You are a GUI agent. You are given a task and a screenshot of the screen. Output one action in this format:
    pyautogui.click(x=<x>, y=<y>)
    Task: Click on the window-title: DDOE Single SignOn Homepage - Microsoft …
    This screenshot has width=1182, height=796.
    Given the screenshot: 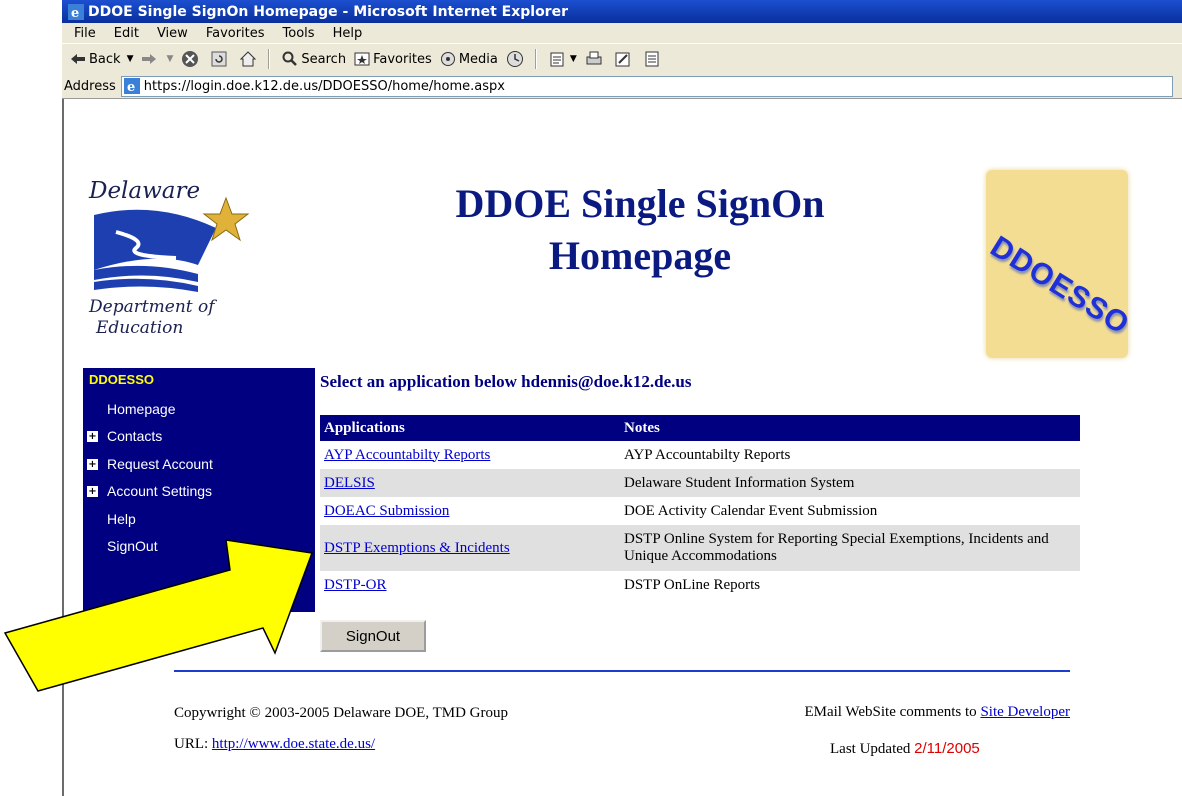 What is the action you would take?
    pyautogui.click(x=328, y=11)
    